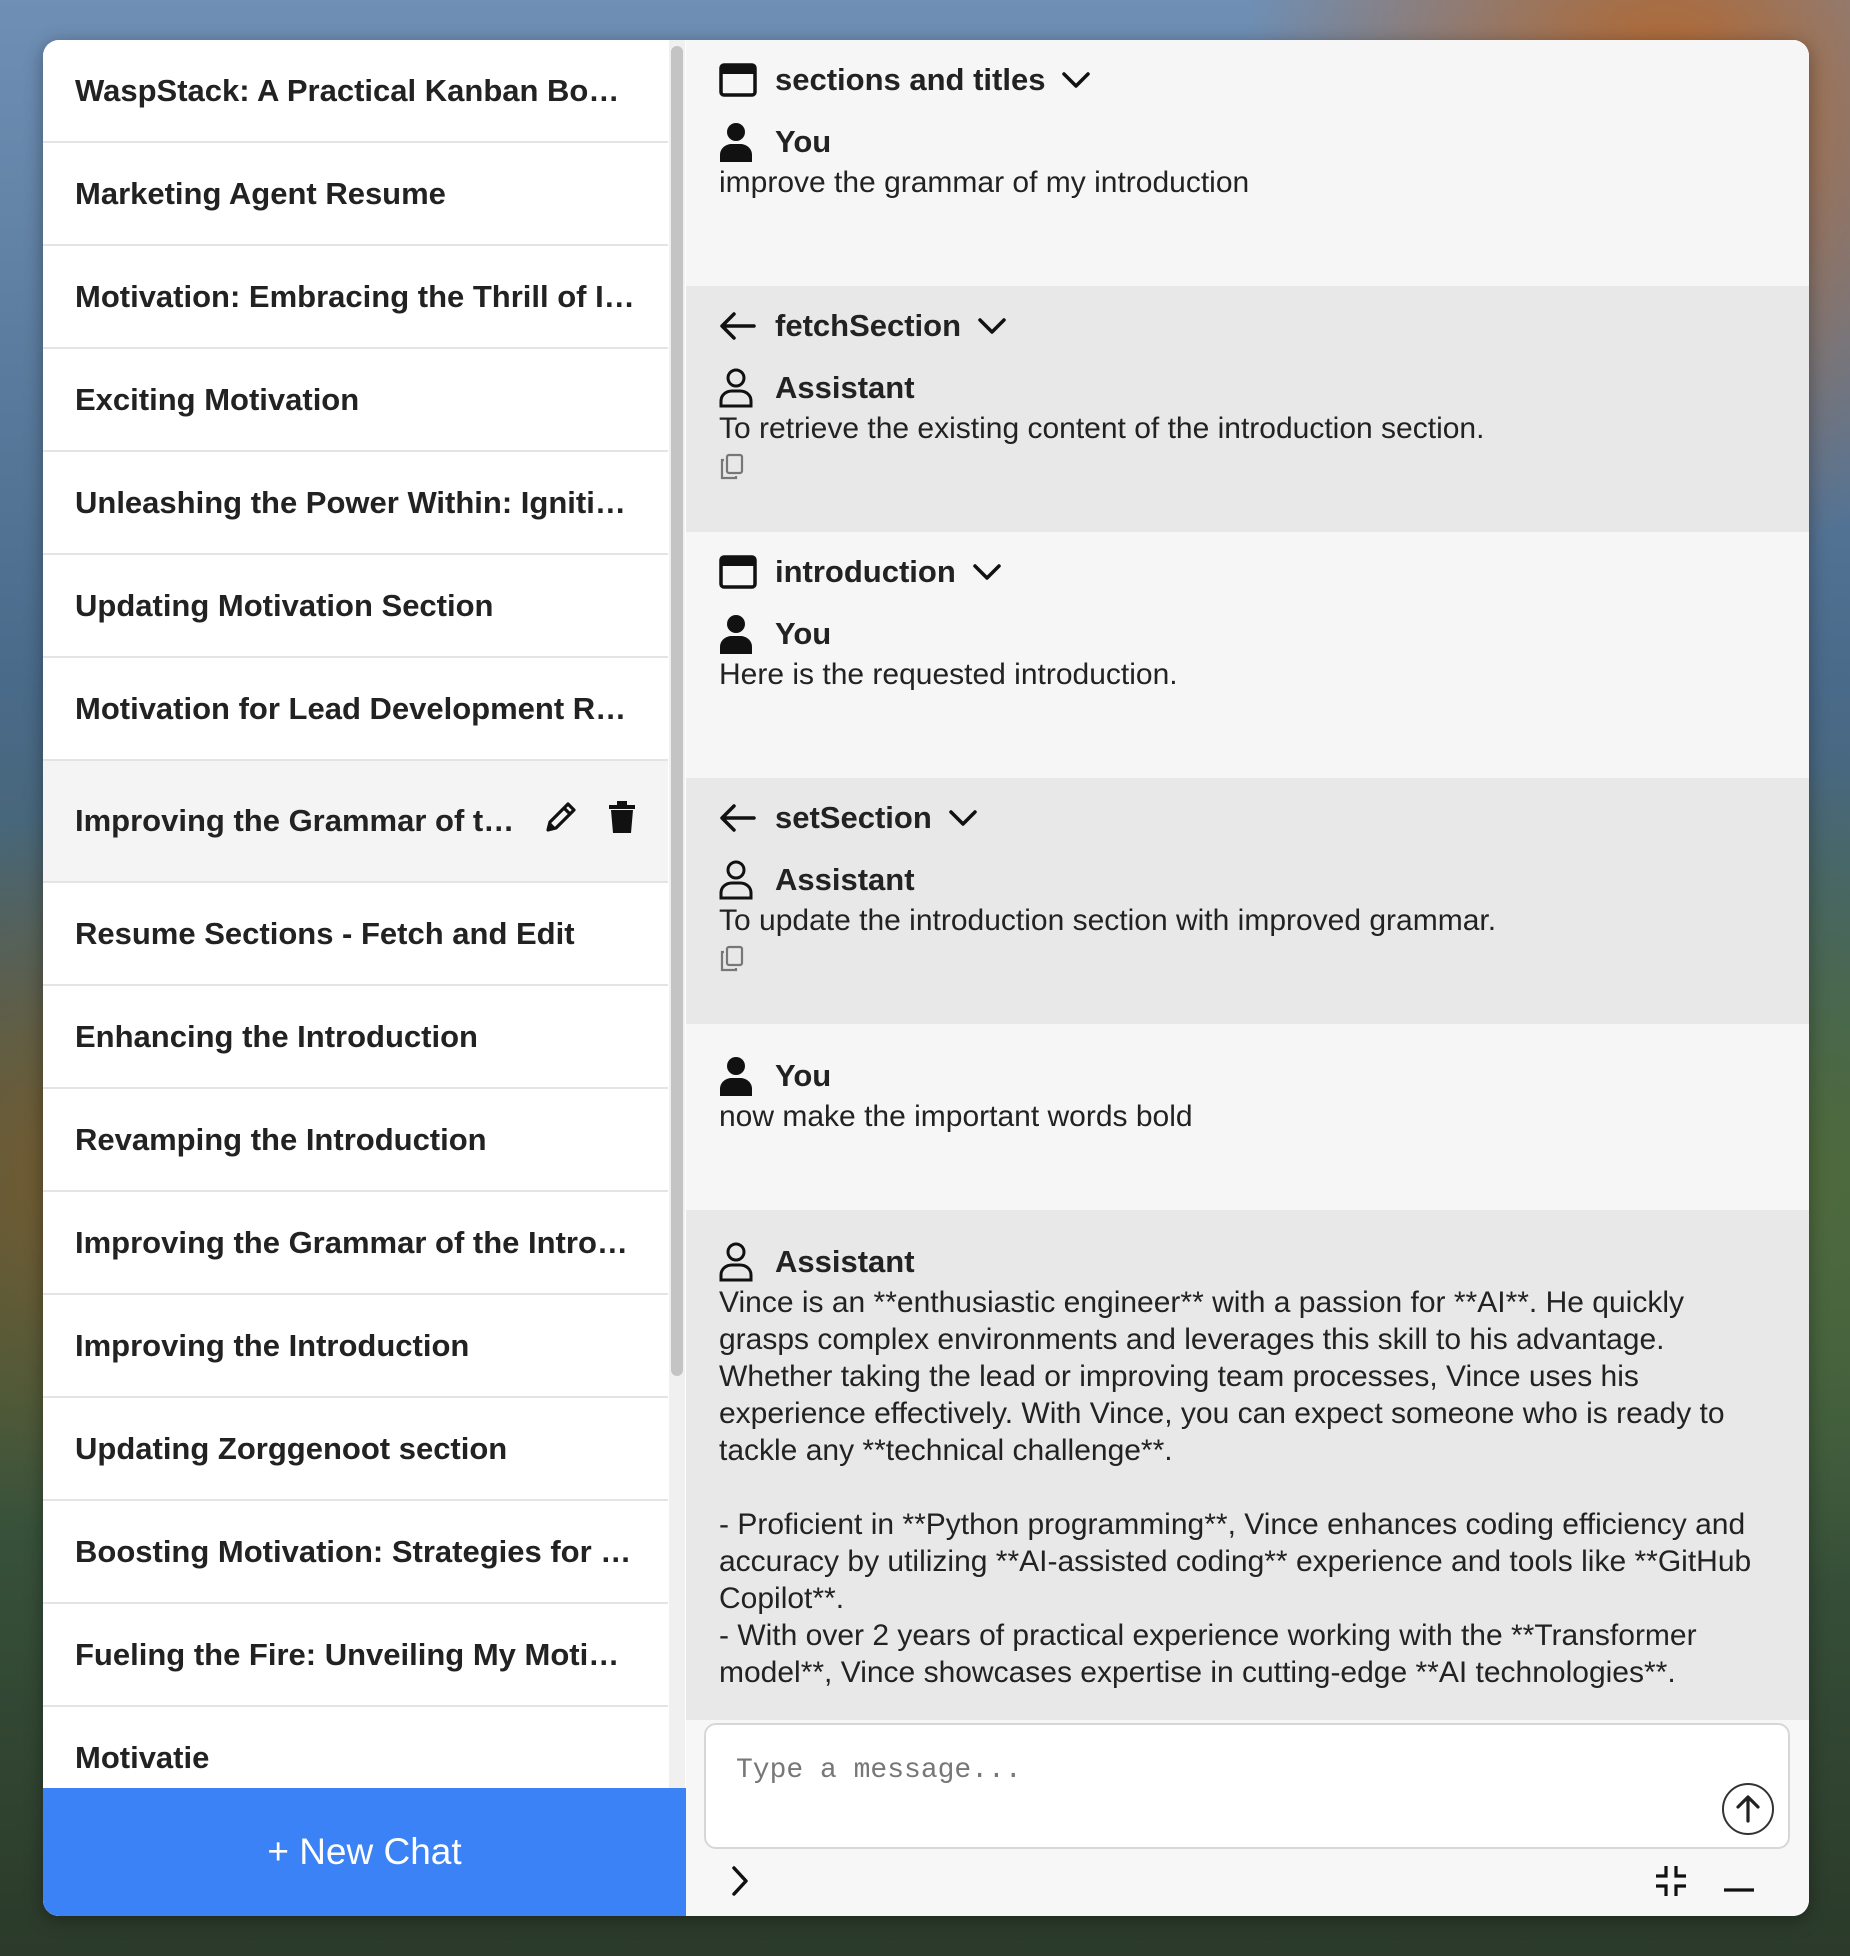 The image size is (1850, 1956). I want to click on tool-call-toggle: fetchSection, so click(1248, 326).